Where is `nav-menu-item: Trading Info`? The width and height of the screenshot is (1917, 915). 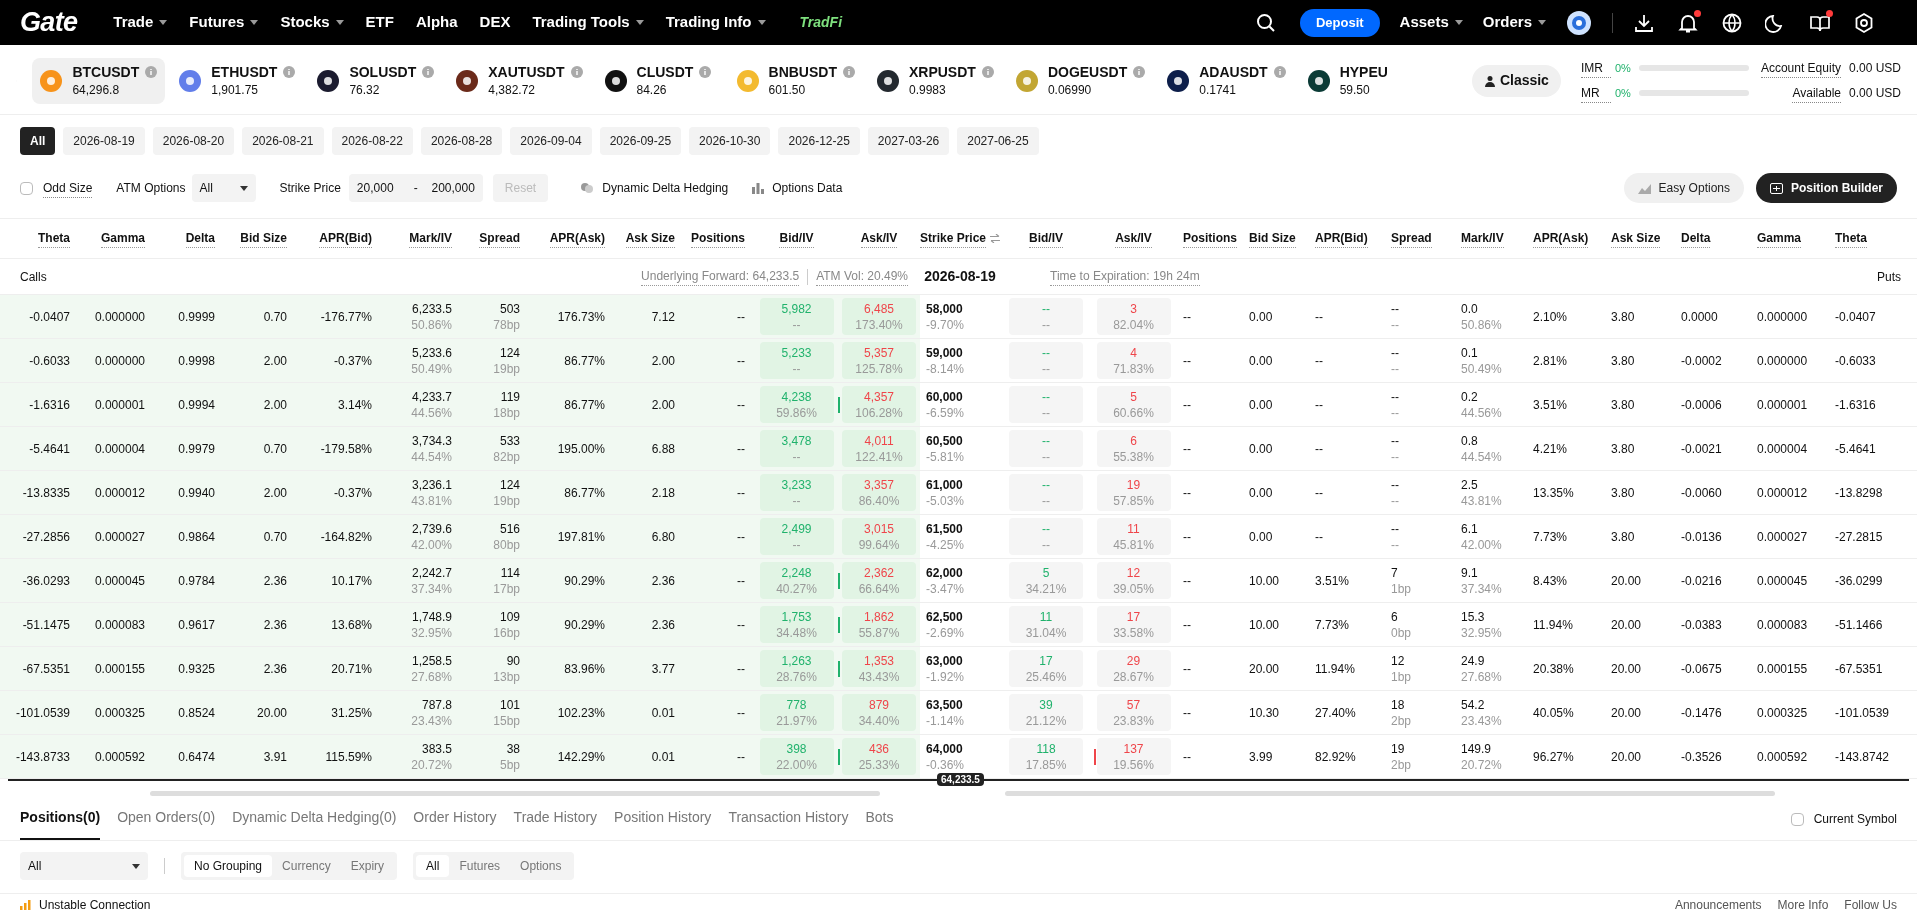 nav-menu-item: Trading Info is located at coordinates (715, 22).